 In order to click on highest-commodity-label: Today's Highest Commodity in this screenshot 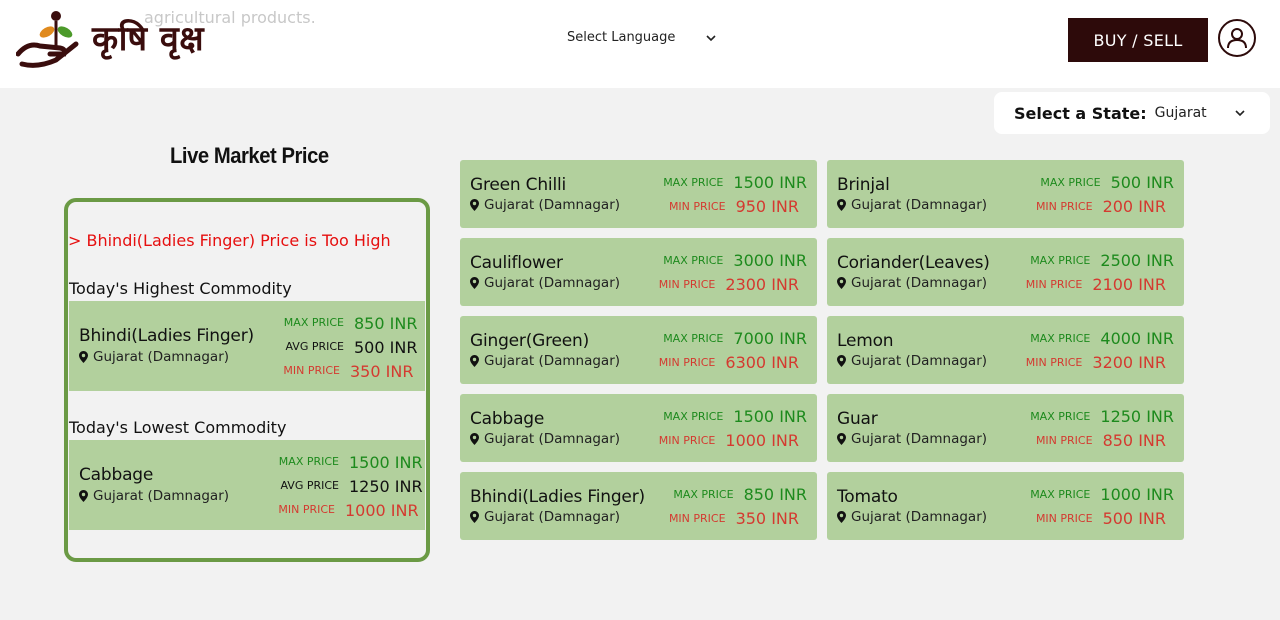, I will do `click(180, 288)`.